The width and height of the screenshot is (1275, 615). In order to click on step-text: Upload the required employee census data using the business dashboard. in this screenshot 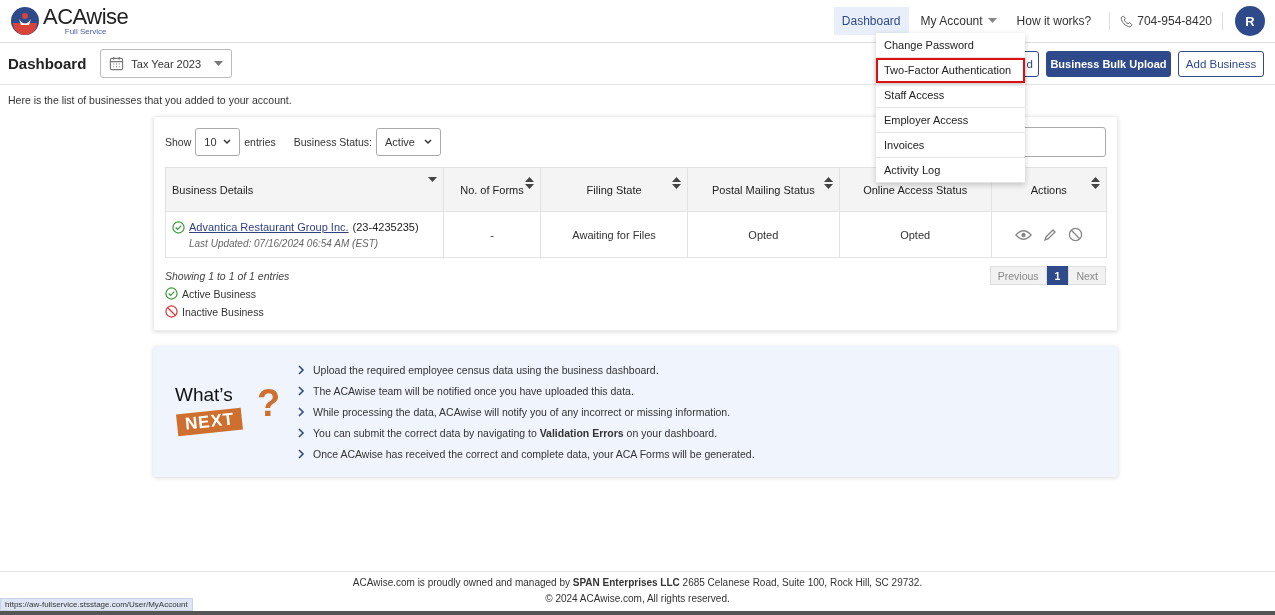, I will do `click(486, 369)`.